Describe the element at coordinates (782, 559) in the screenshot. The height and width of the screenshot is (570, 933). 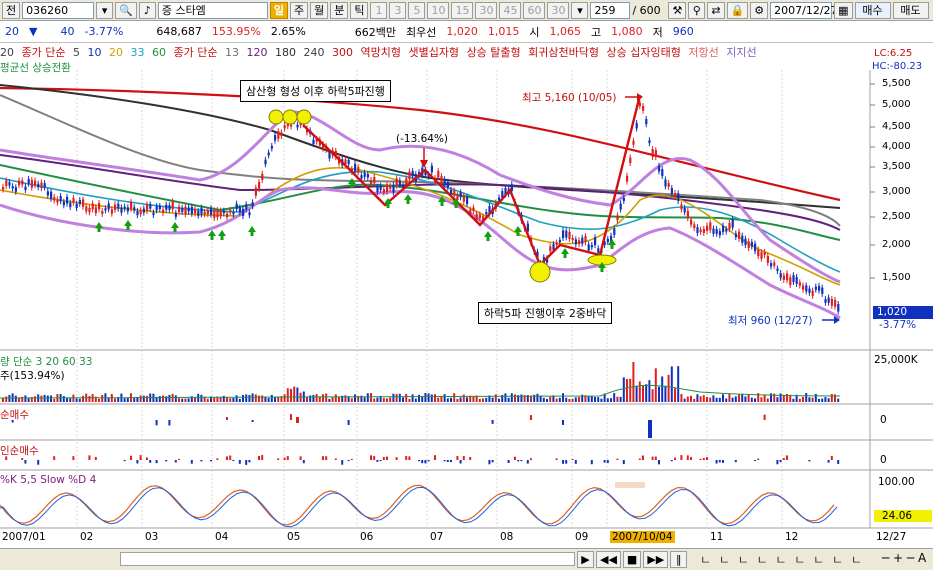
I see `drawing-tools: ㄴ ㄴ ㄴ ㄴ ㄴ ㄴ ㄴ ㄴ ㄴ` at that location.